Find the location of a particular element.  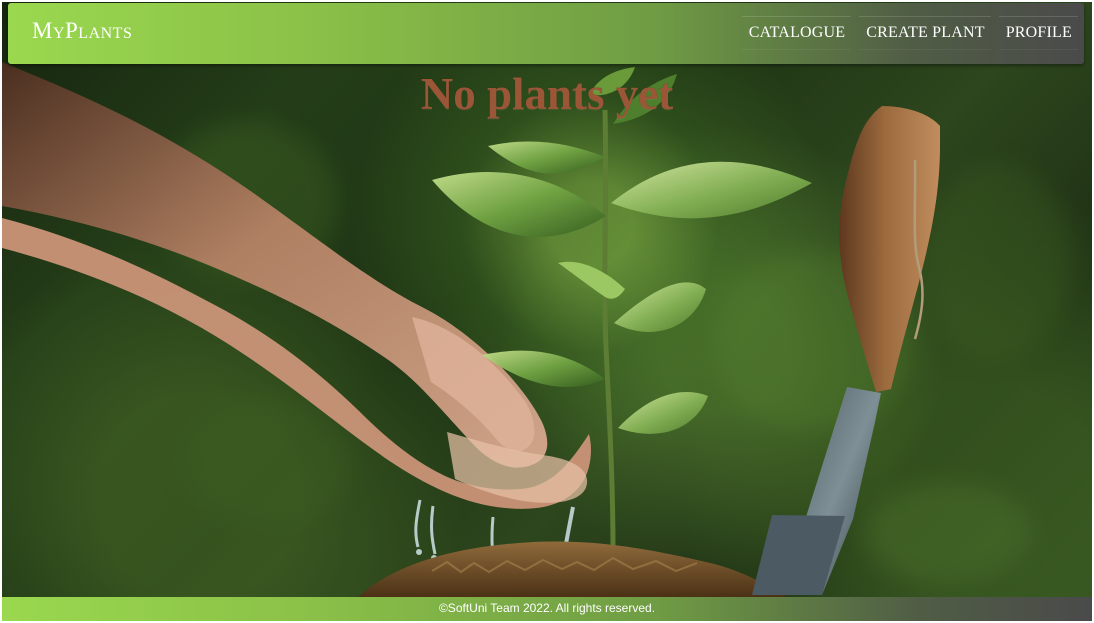

brand-logo: MyPlants is located at coordinates (82, 30).